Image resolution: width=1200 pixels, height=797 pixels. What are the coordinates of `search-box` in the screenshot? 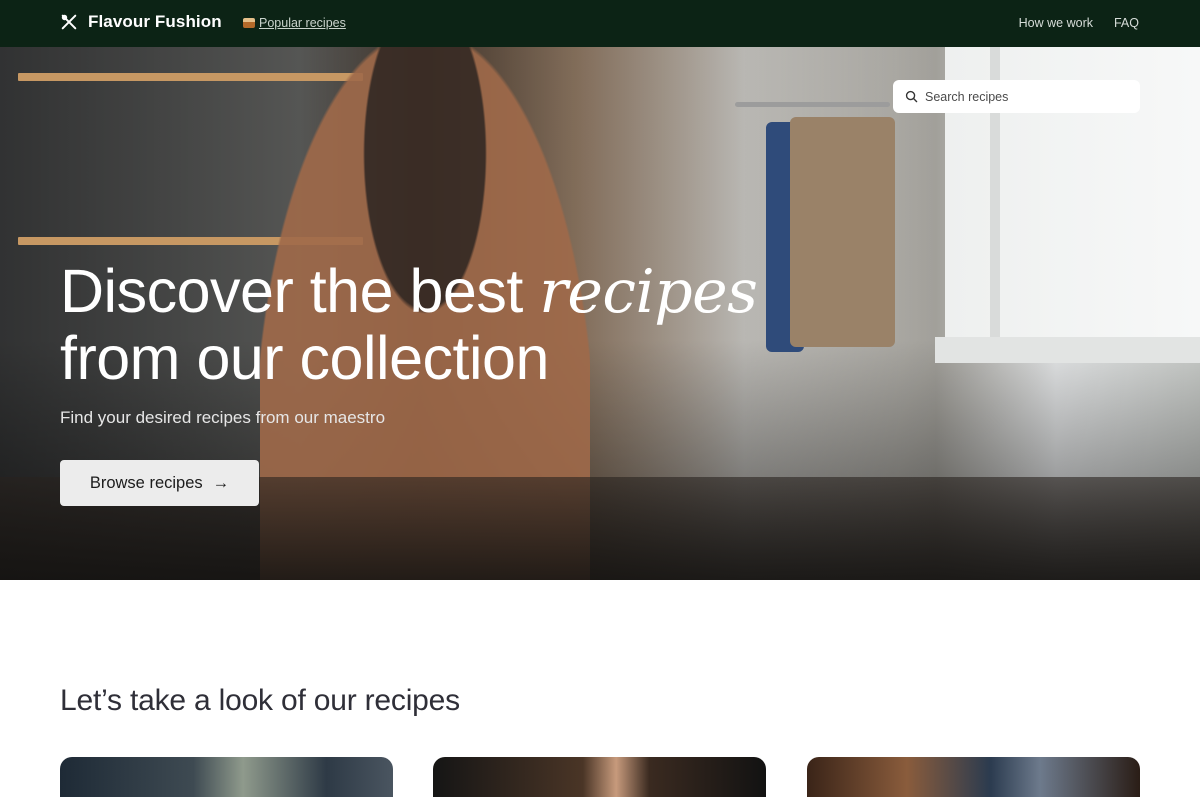 It's located at (1016, 96).